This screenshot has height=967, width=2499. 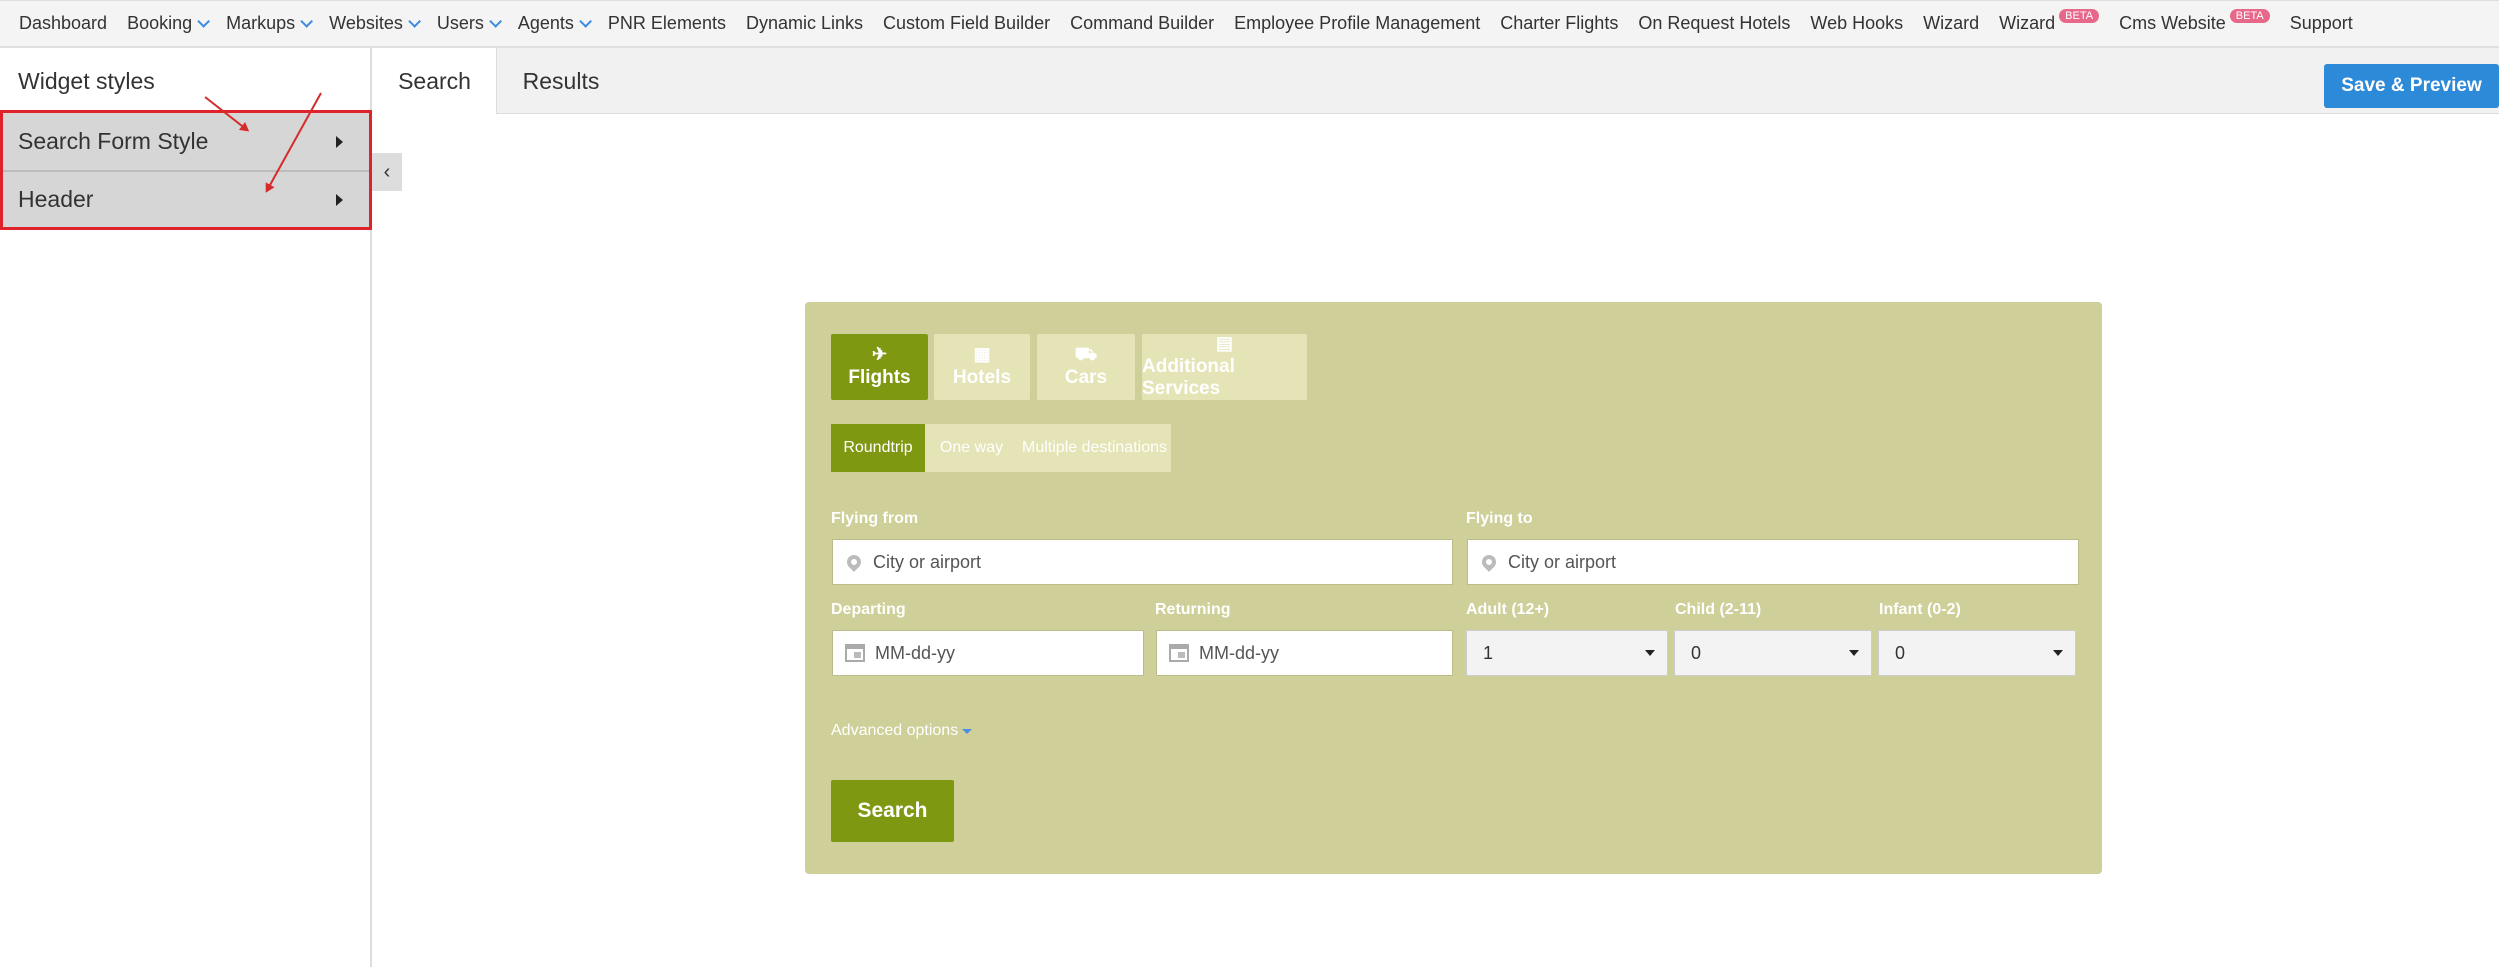 I want to click on flying-from-input: City or airport, so click(x=1142, y=562).